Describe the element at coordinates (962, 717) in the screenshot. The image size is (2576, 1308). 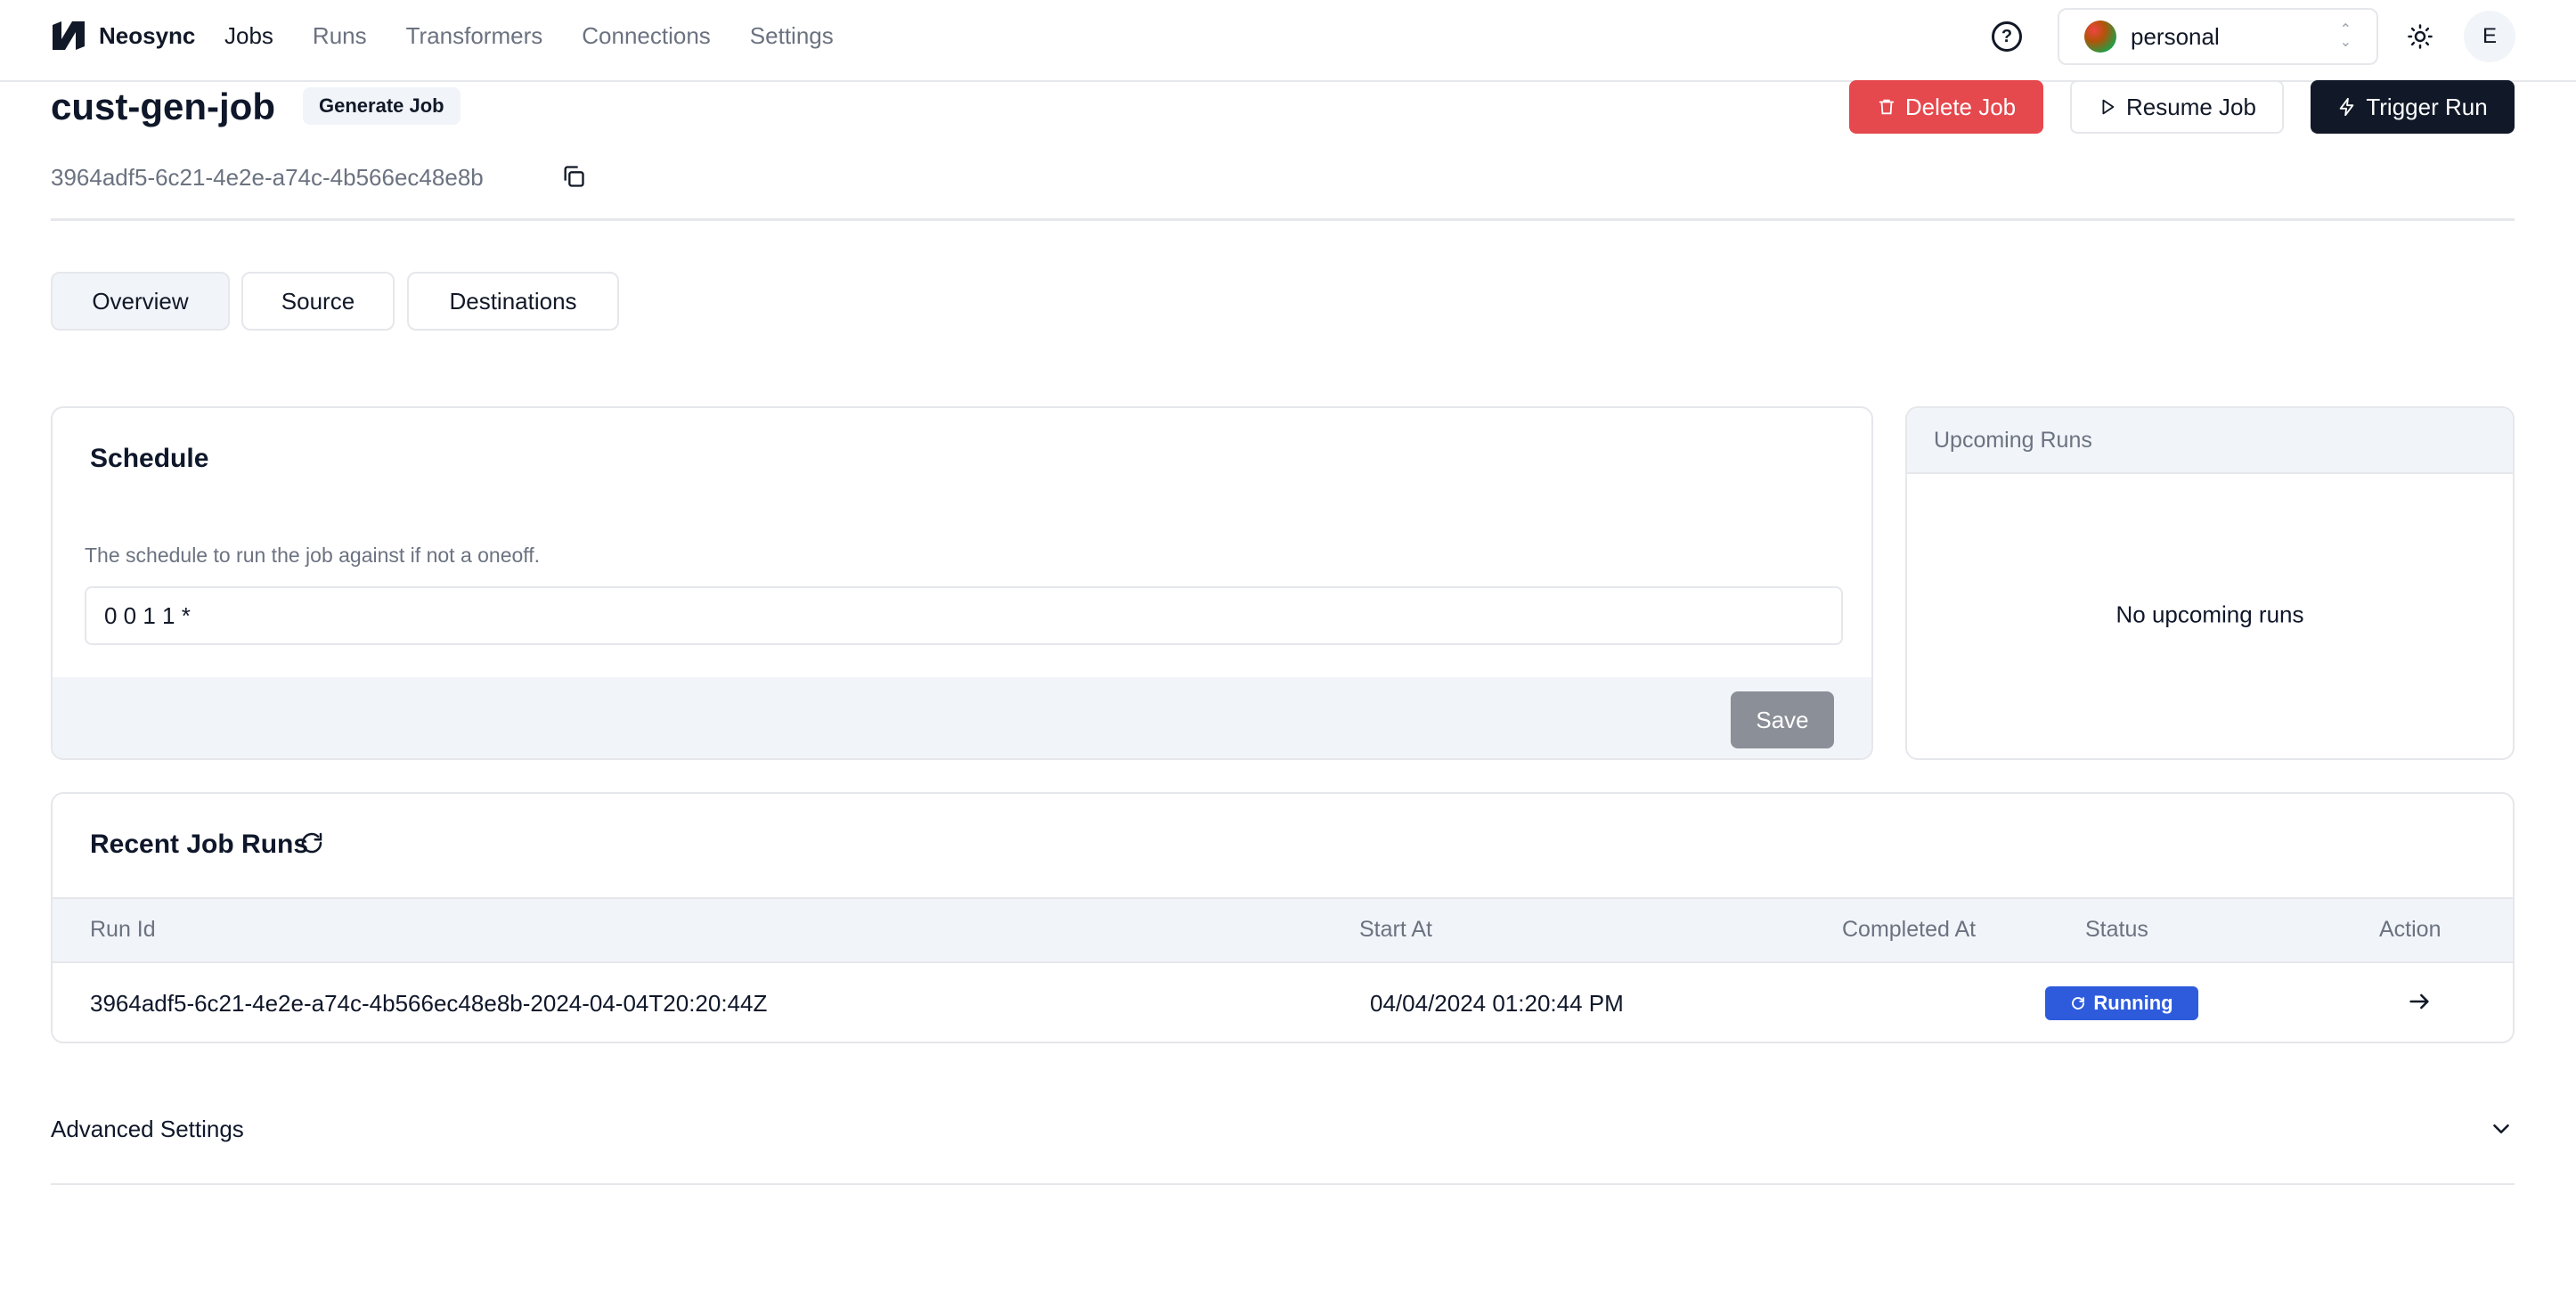
I see `schedule-footer: Save` at that location.